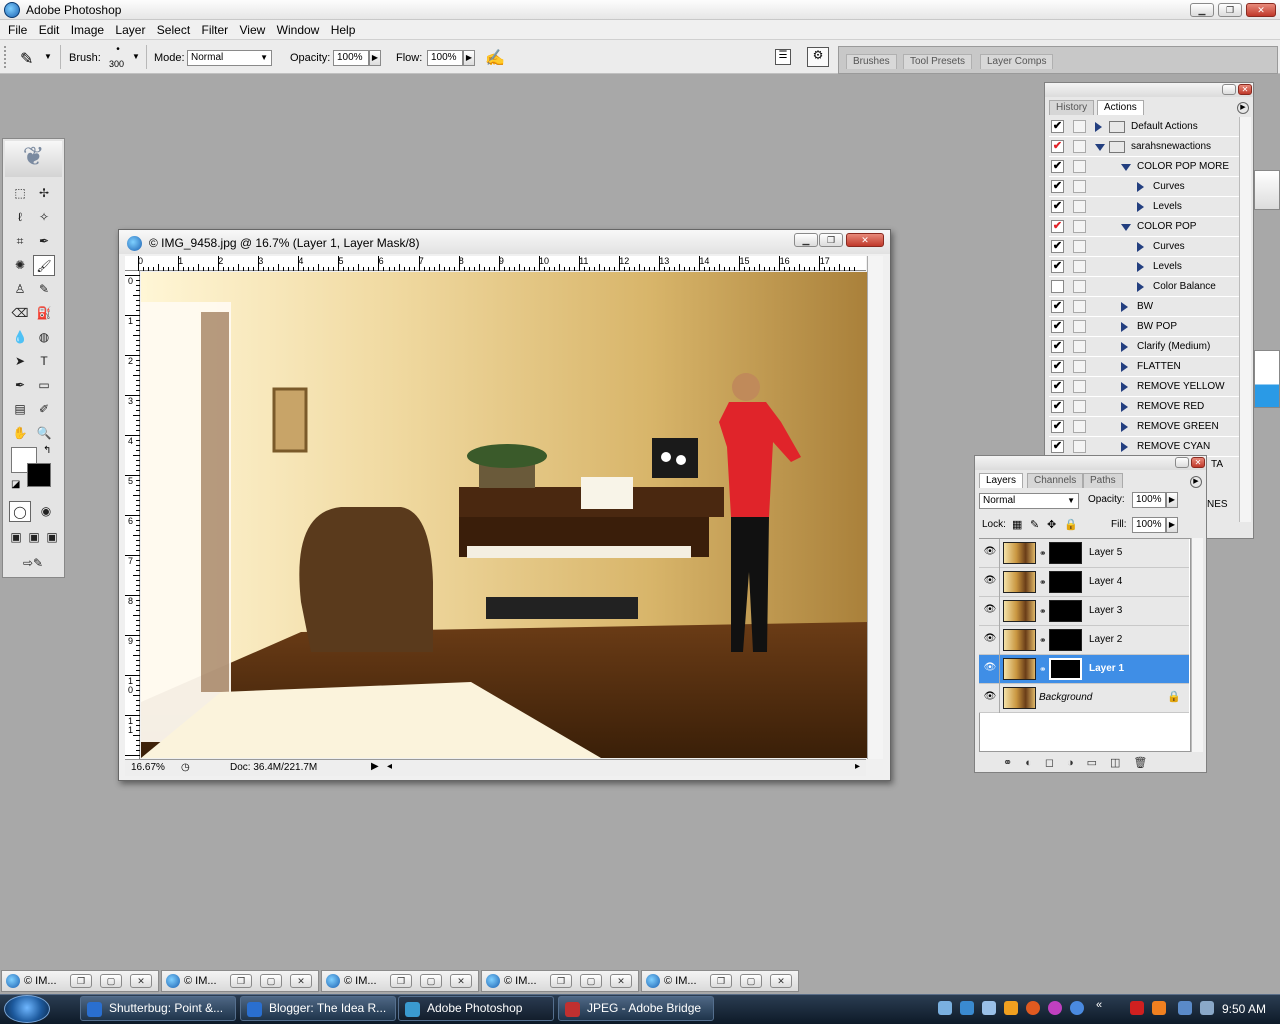  What do you see at coordinates (33, 159) in the screenshot?
I see `feather-logo-icon: ❦` at bounding box center [33, 159].